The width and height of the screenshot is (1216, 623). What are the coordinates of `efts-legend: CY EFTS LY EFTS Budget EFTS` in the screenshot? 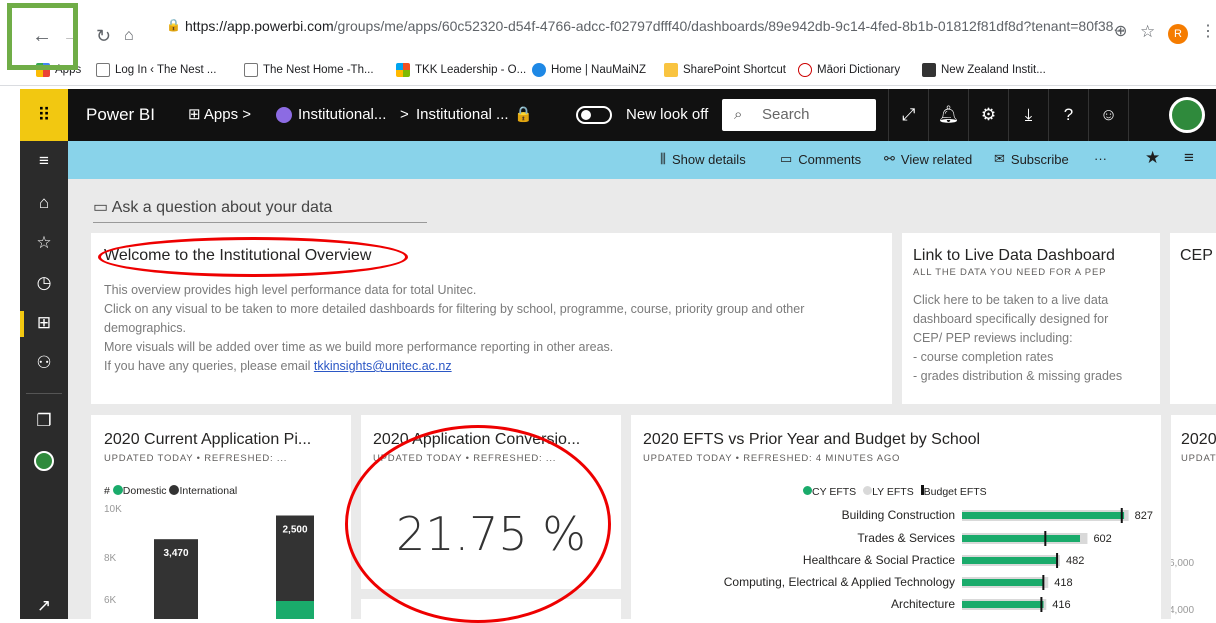 It's located at (895, 491).